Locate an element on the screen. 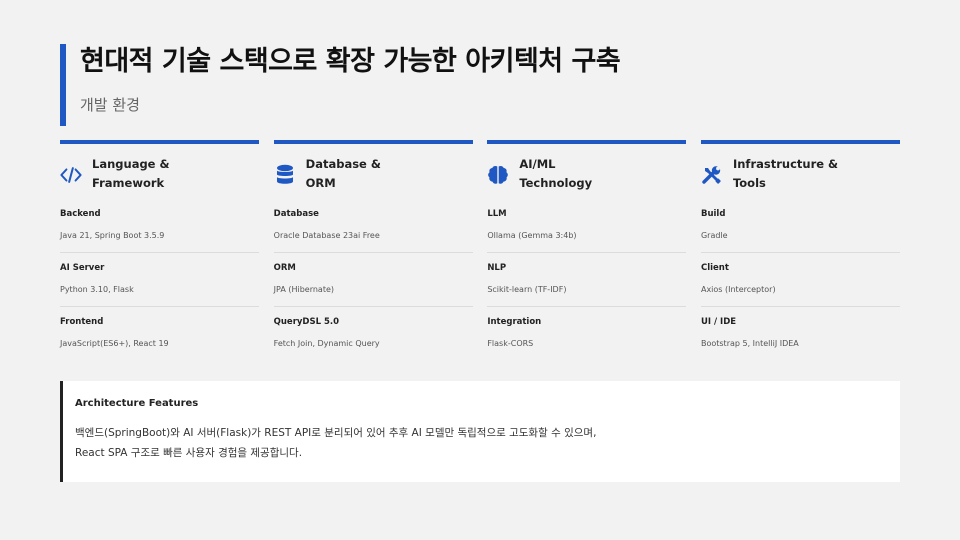 The image size is (960, 540). item-value: Gradle is located at coordinates (714, 235).